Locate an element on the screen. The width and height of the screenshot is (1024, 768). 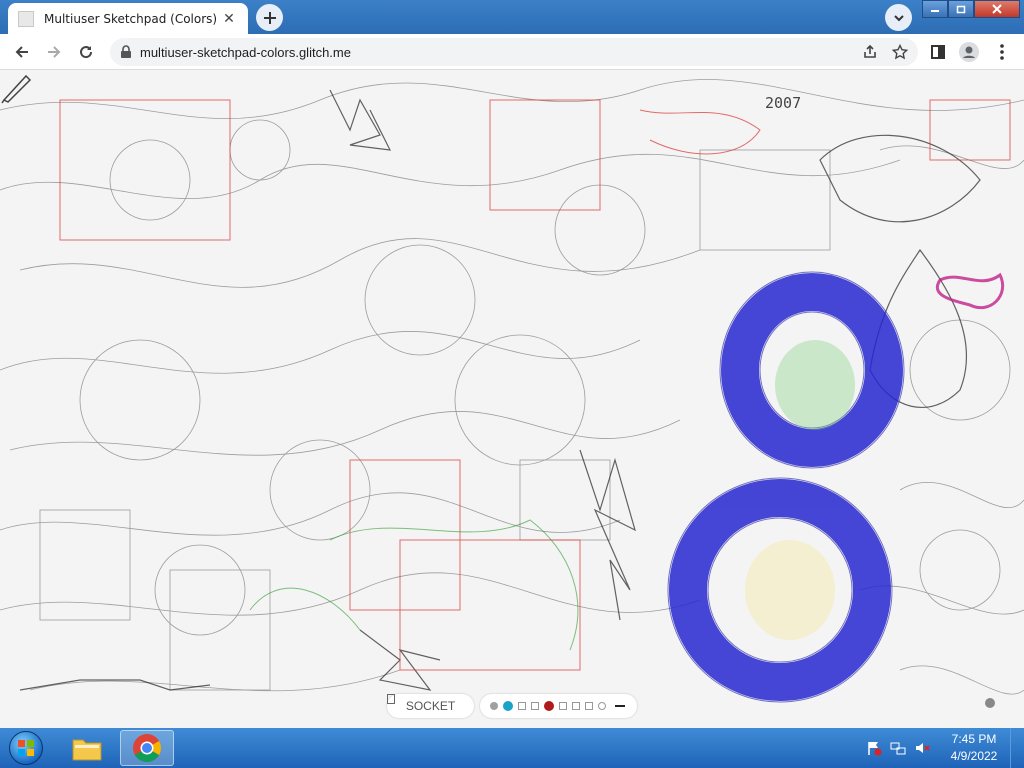
clock-time: 7:45 PM is located at coordinates (974, 739).